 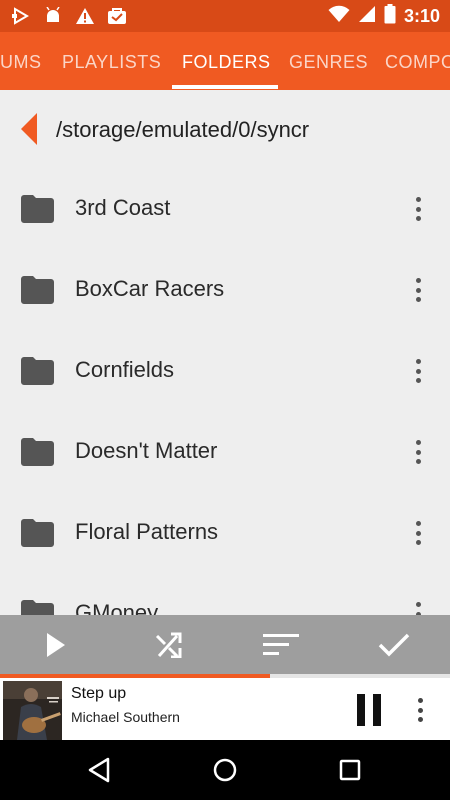 I want to click on play-all-button, so click(x=56, y=645).